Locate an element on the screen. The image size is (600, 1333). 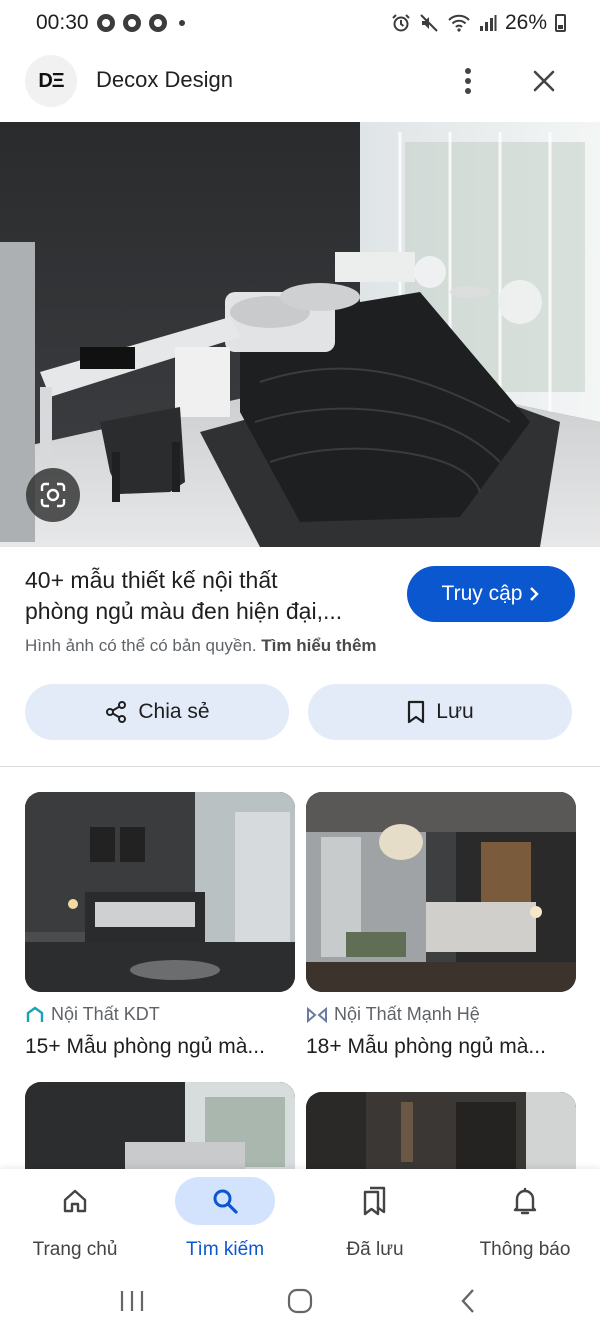
share-button: Chia sẻ is located at coordinates (157, 712).